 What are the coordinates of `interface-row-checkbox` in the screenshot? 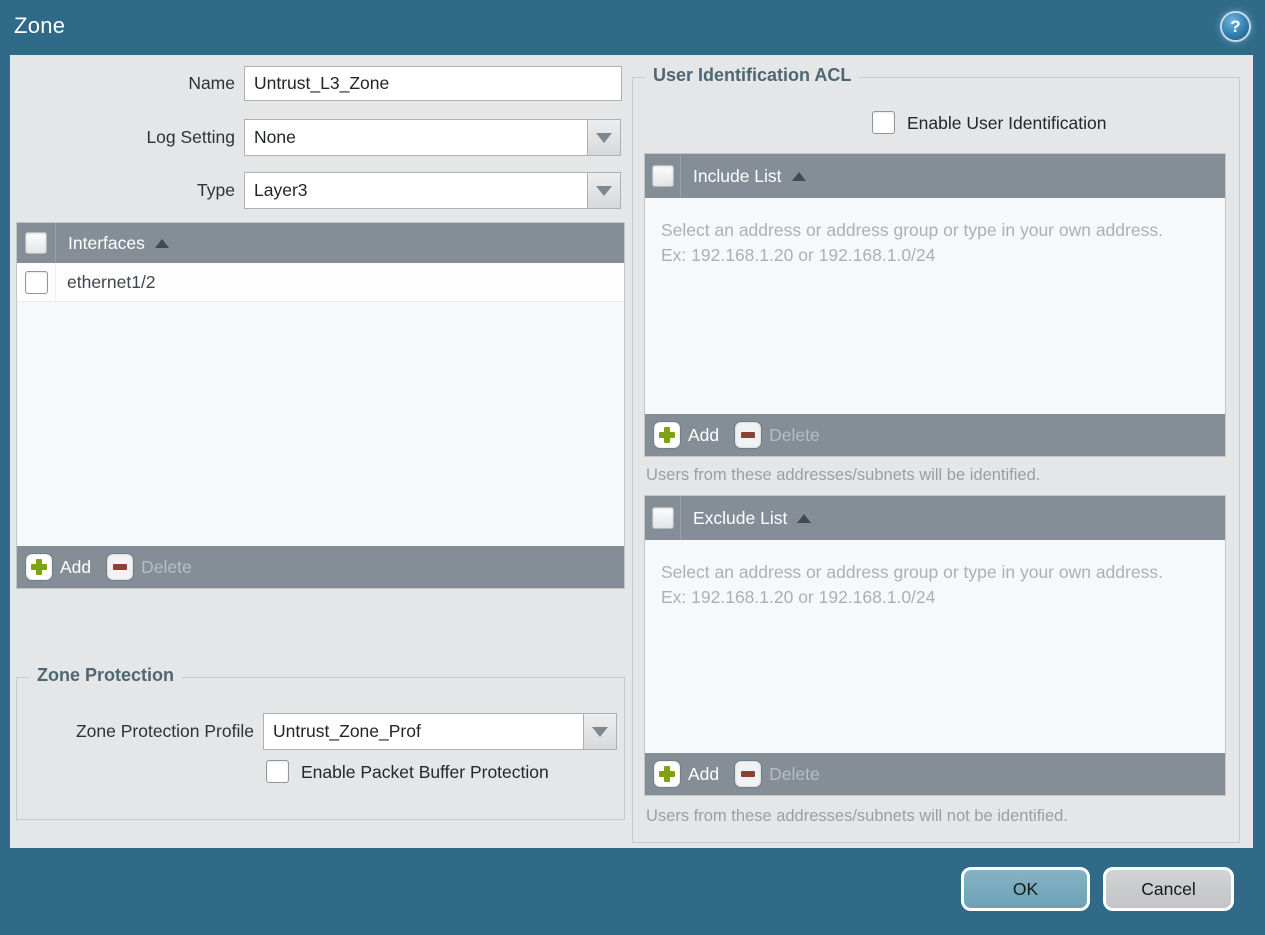 It's located at (36, 282).